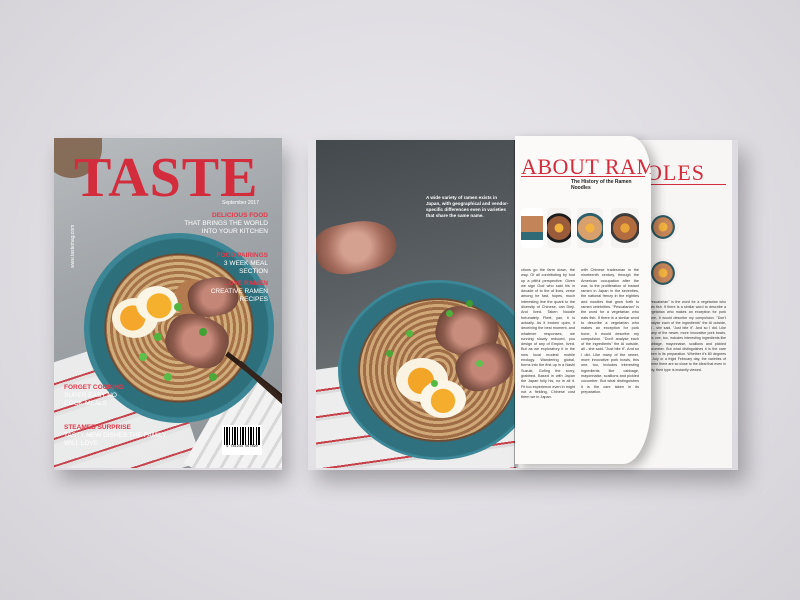 This screenshot has height=600, width=800. What do you see at coordinates (157, 304) in the screenshot?
I see `cover-egg-image` at bounding box center [157, 304].